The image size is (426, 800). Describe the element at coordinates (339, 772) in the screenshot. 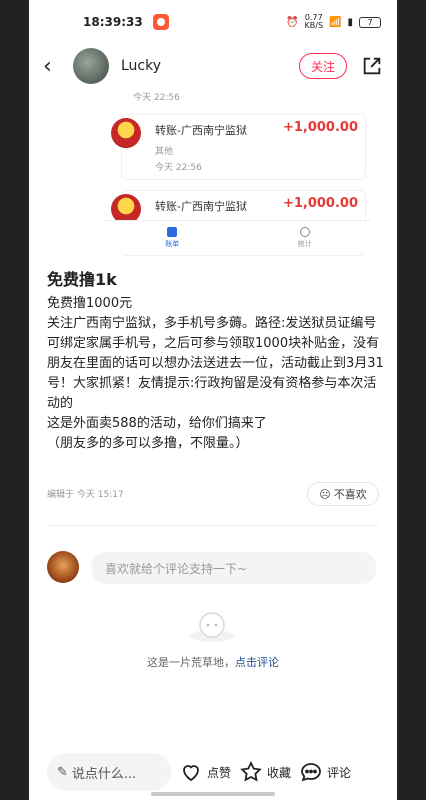

I see `comment-label: 评论` at that location.